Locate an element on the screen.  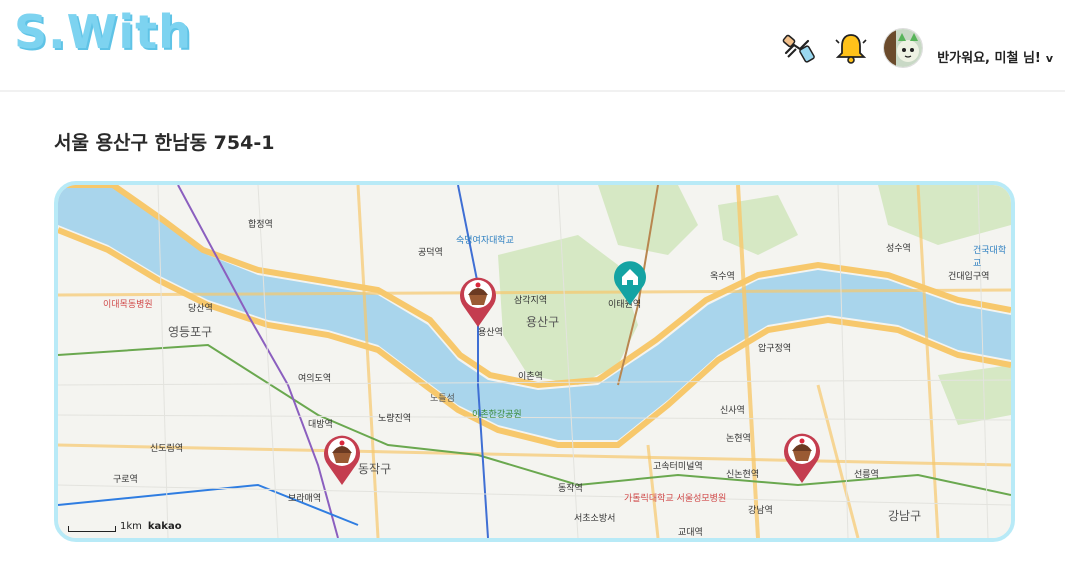
chevron-down-icon: v is located at coordinates (1049, 58).